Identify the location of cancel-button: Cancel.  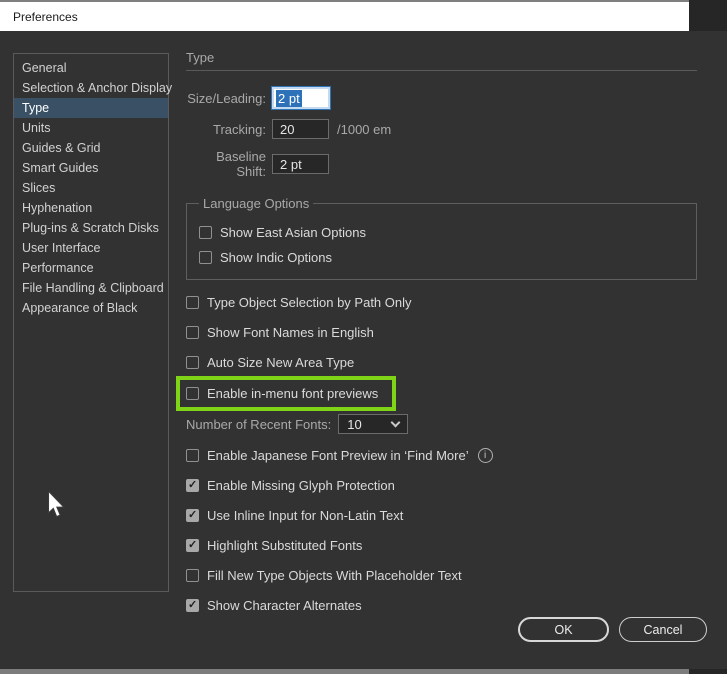
(663, 629).